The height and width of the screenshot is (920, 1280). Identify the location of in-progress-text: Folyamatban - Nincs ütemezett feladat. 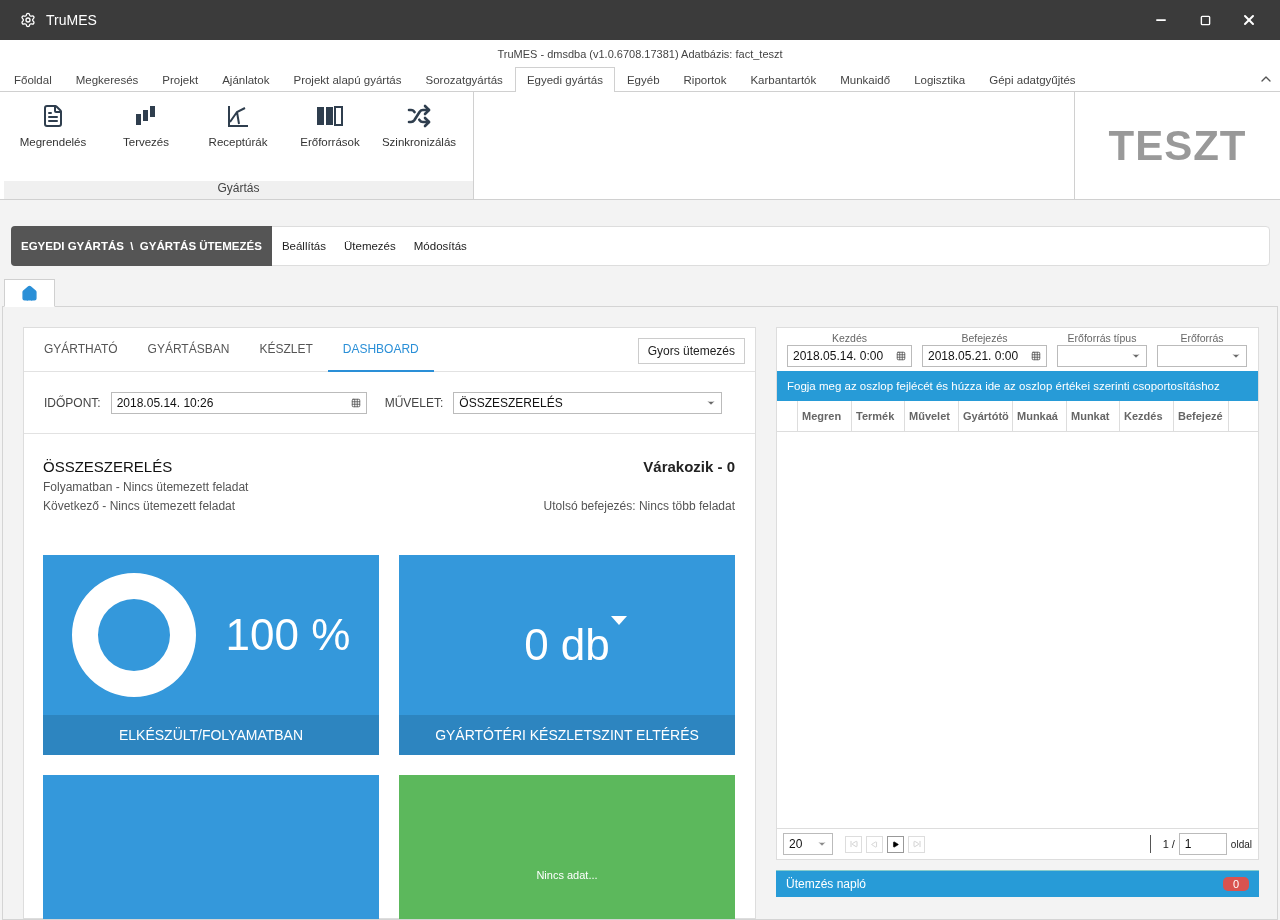
(146, 487).